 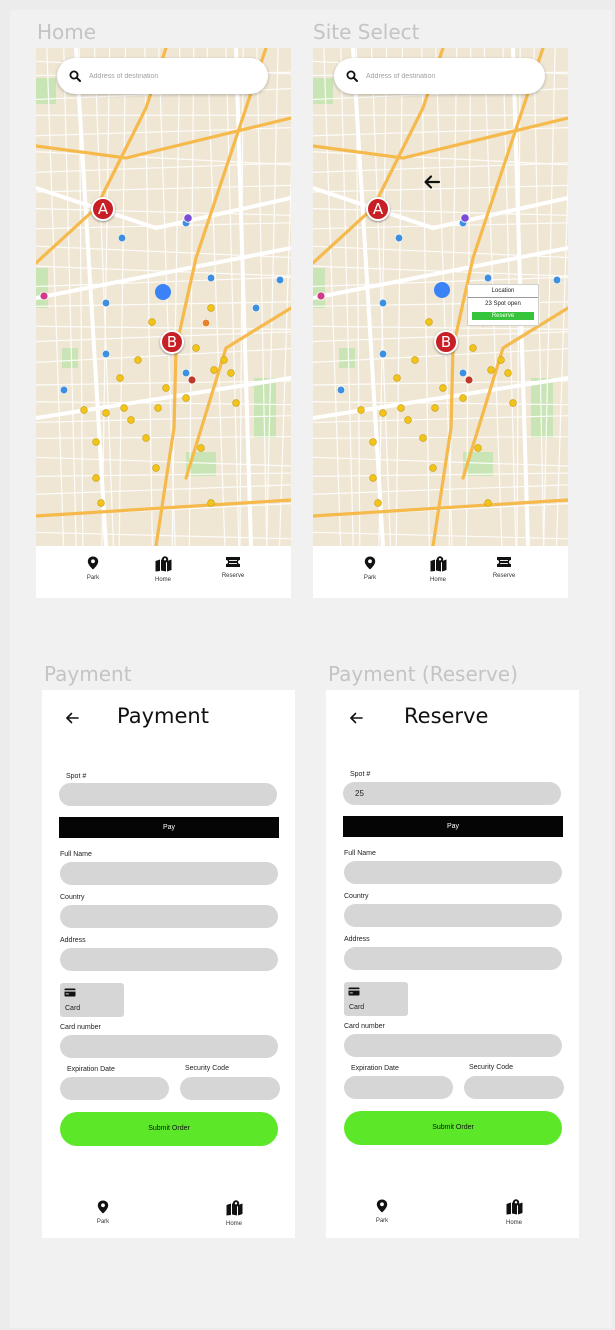 I want to click on page-title: Payment, so click(x=163, y=716).